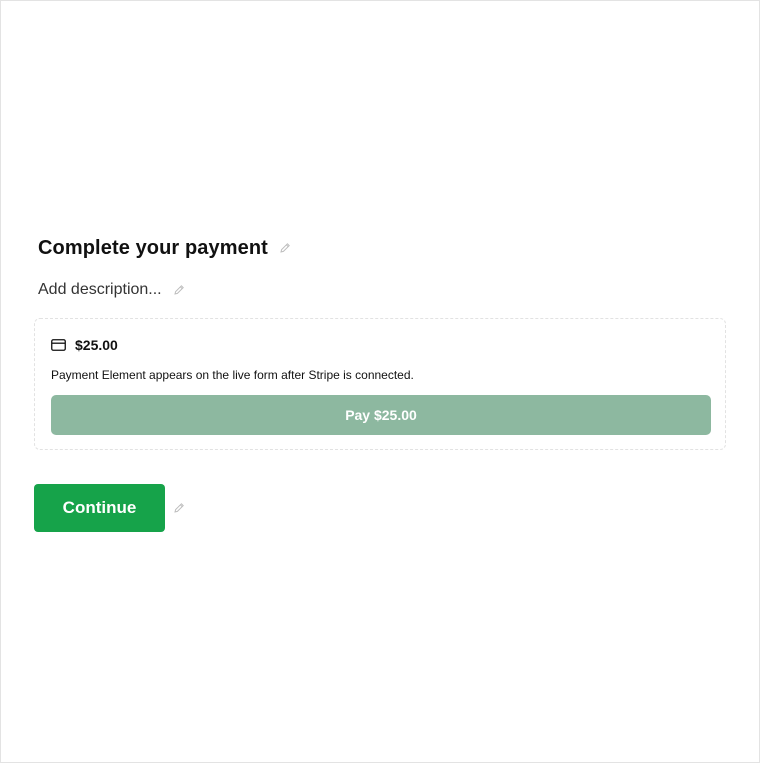 The image size is (760, 763). I want to click on credit-card-icon, so click(58, 345).